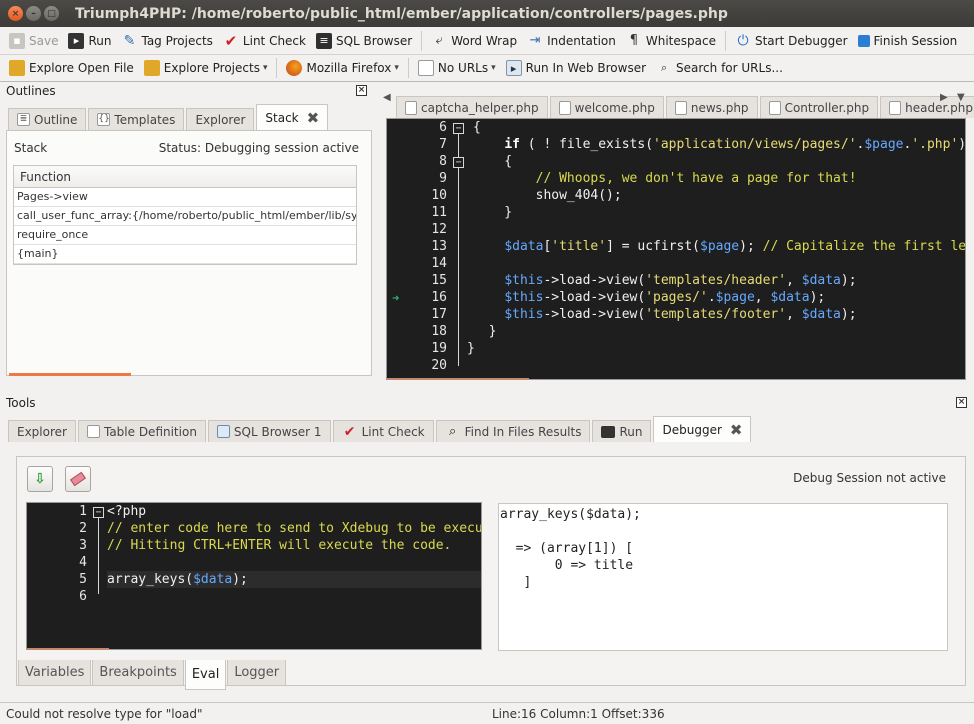  Describe the element at coordinates (908, 41) in the screenshot. I see `finish-session-button: Finish Session` at that location.